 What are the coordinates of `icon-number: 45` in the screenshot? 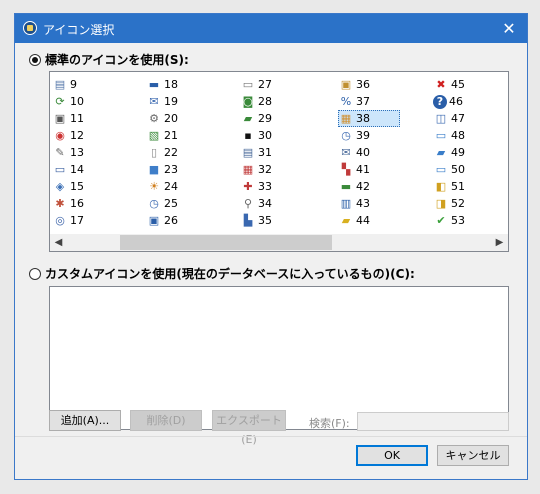 It's located at (458, 84).